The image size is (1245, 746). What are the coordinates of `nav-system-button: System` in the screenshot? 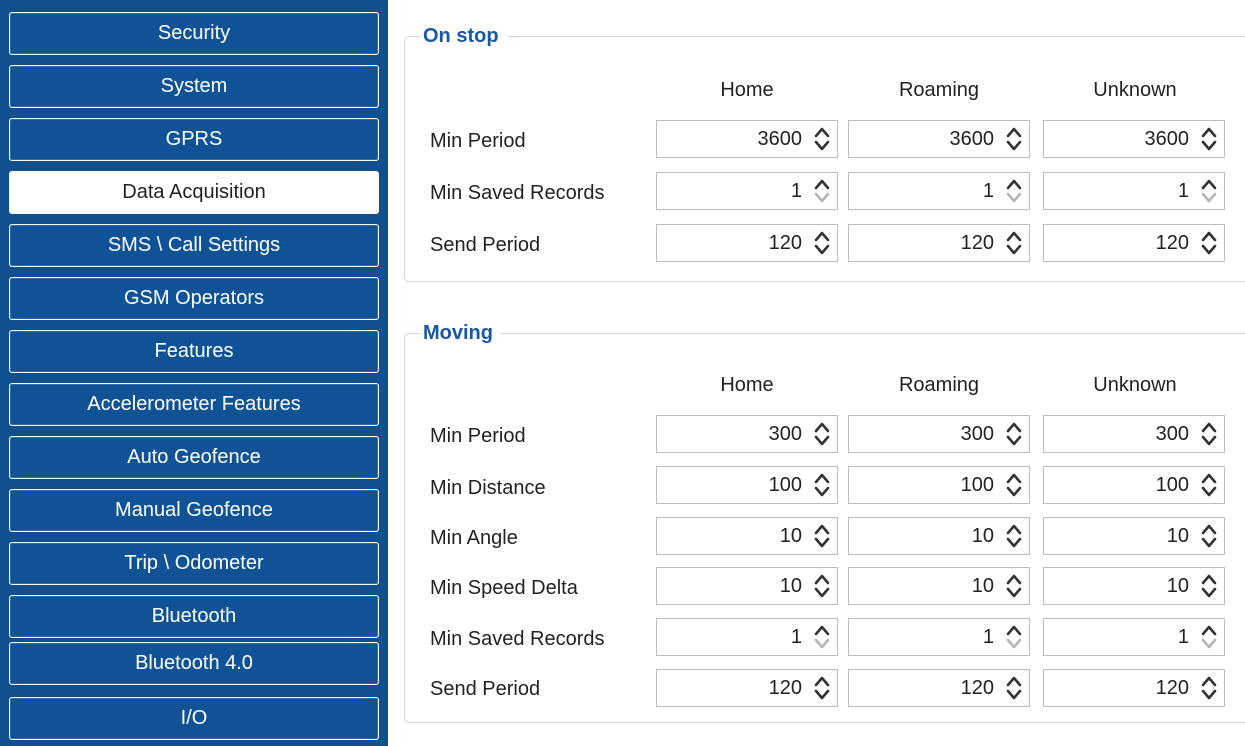 It's located at (194, 86).